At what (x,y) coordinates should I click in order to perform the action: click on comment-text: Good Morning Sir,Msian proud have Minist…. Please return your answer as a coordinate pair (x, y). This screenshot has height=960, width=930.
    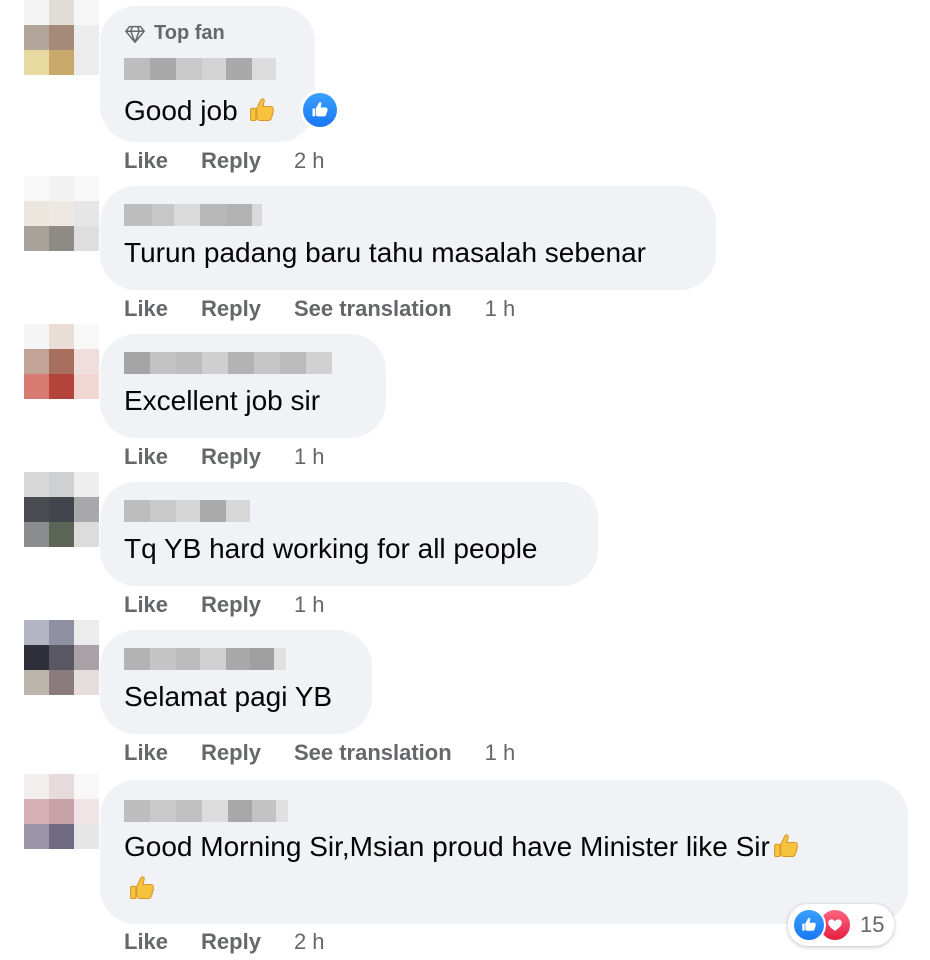
    Looking at the image, I should click on (462, 847).